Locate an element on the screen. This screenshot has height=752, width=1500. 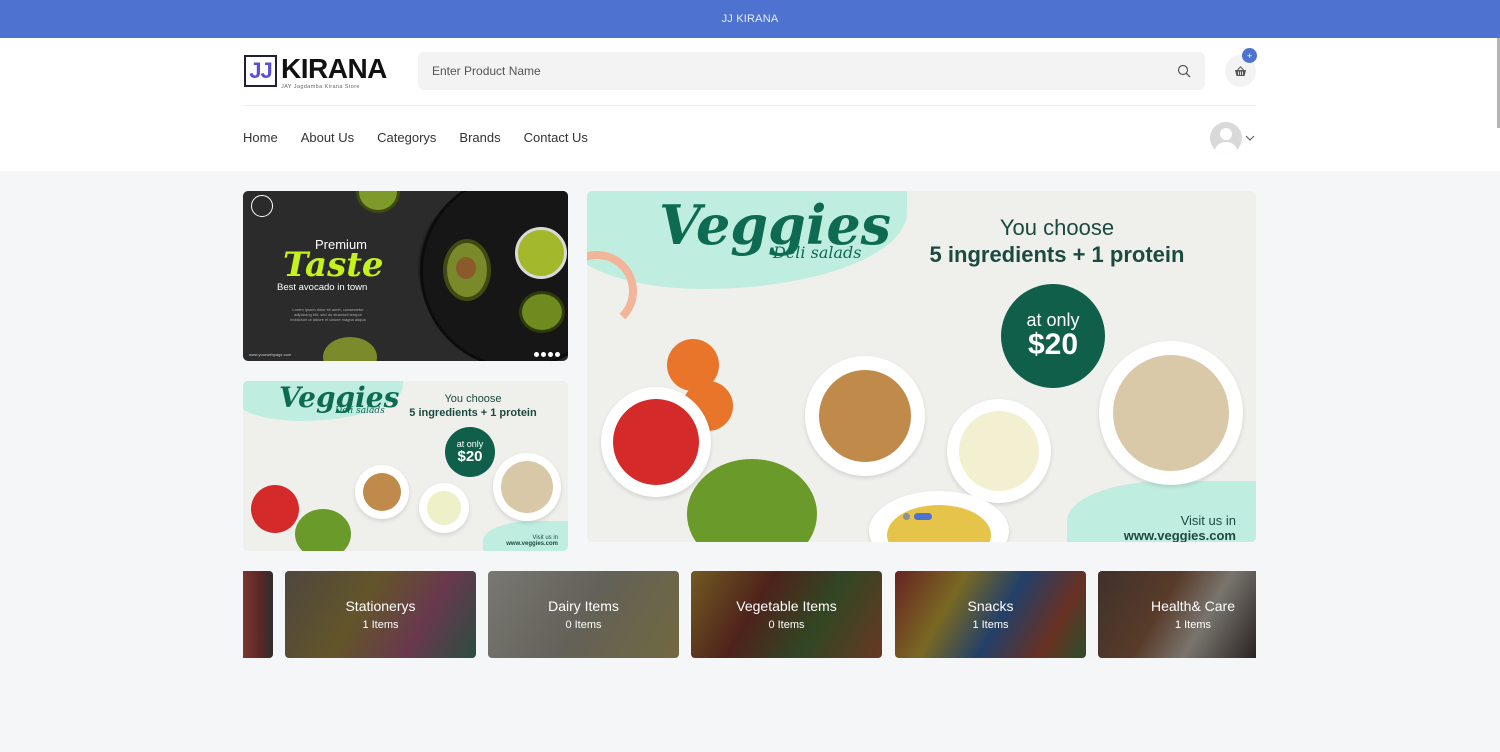
best-avocado-text: Best avocado in town is located at coordinates (322, 287).